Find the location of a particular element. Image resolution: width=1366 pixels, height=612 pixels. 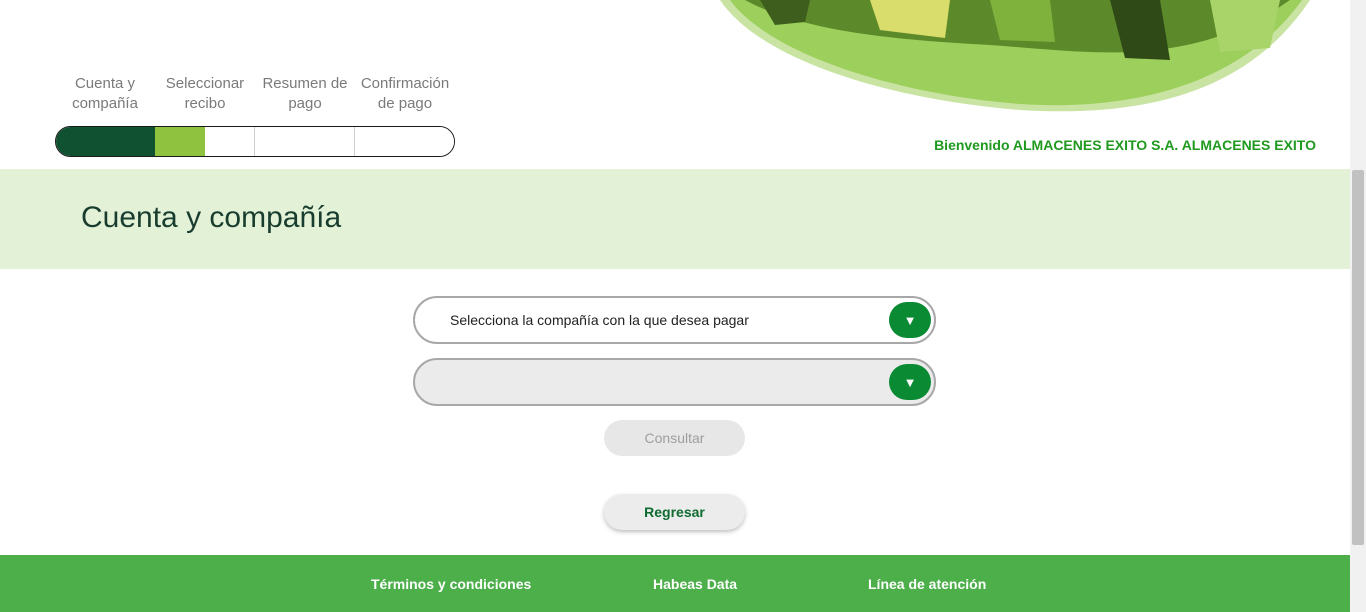

footer-link-habeas-data: Habeas Data is located at coordinates (695, 584).